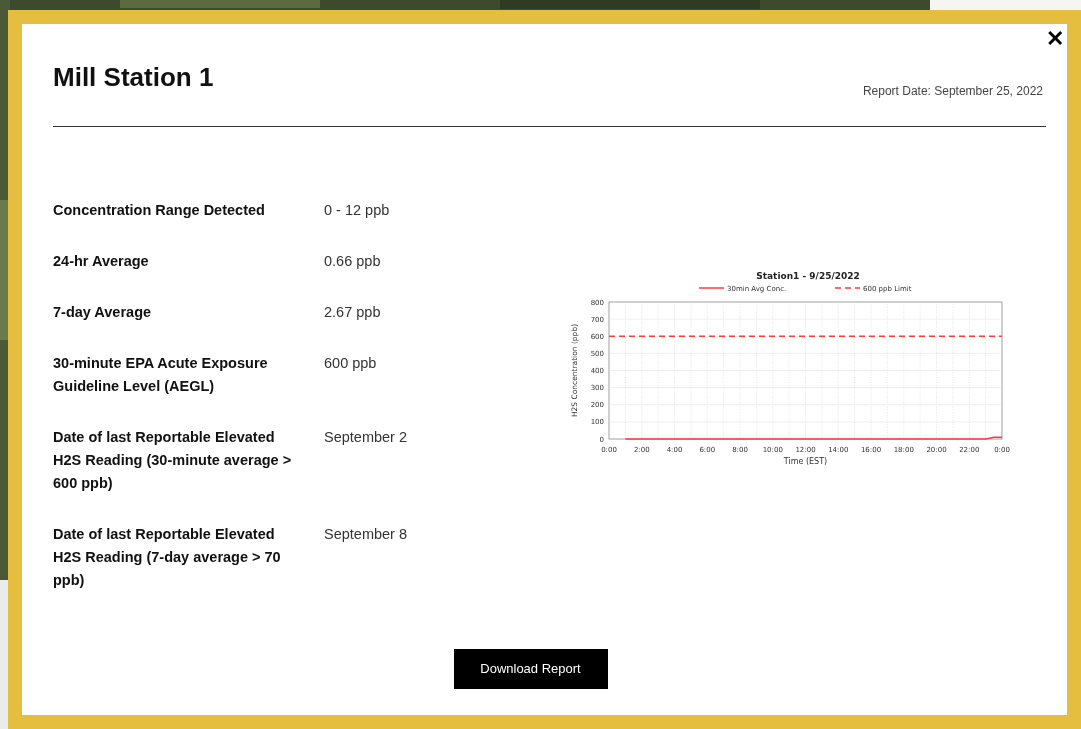  What do you see at coordinates (366, 437) in the screenshot?
I see `detail-value: September 2` at bounding box center [366, 437].